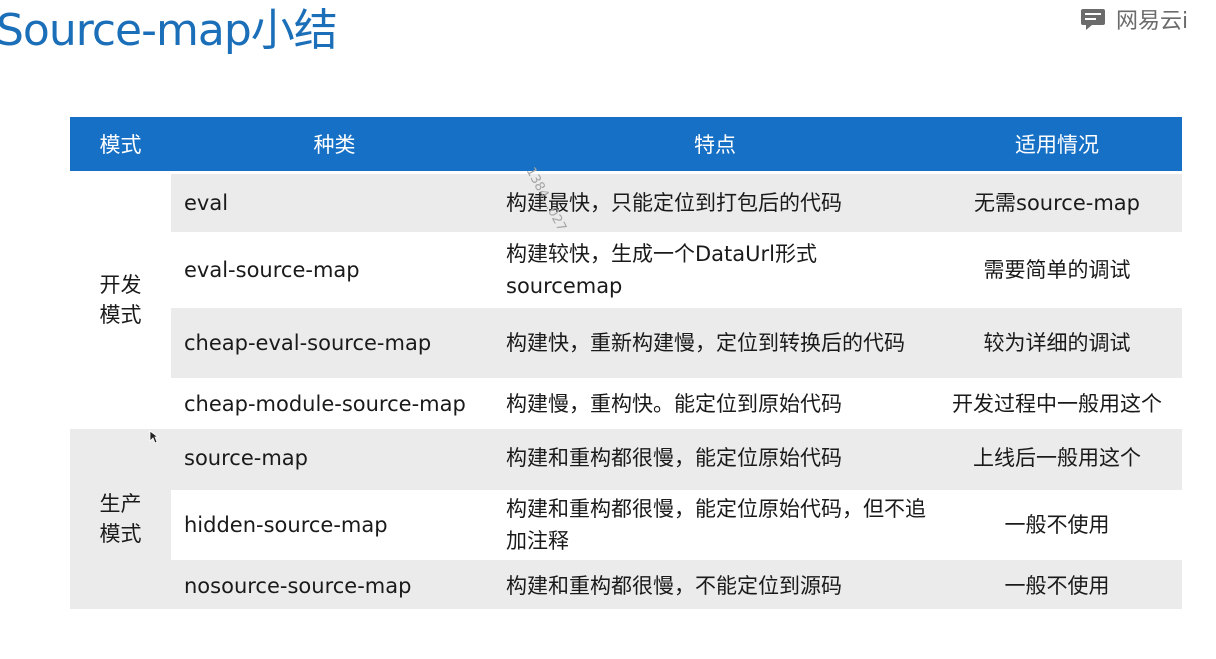  What do you see at coordinates (626, 144) in the screenshot?
I see `table-header: 模式 种类 特点 适用情况` at bounding box center [626, 144].